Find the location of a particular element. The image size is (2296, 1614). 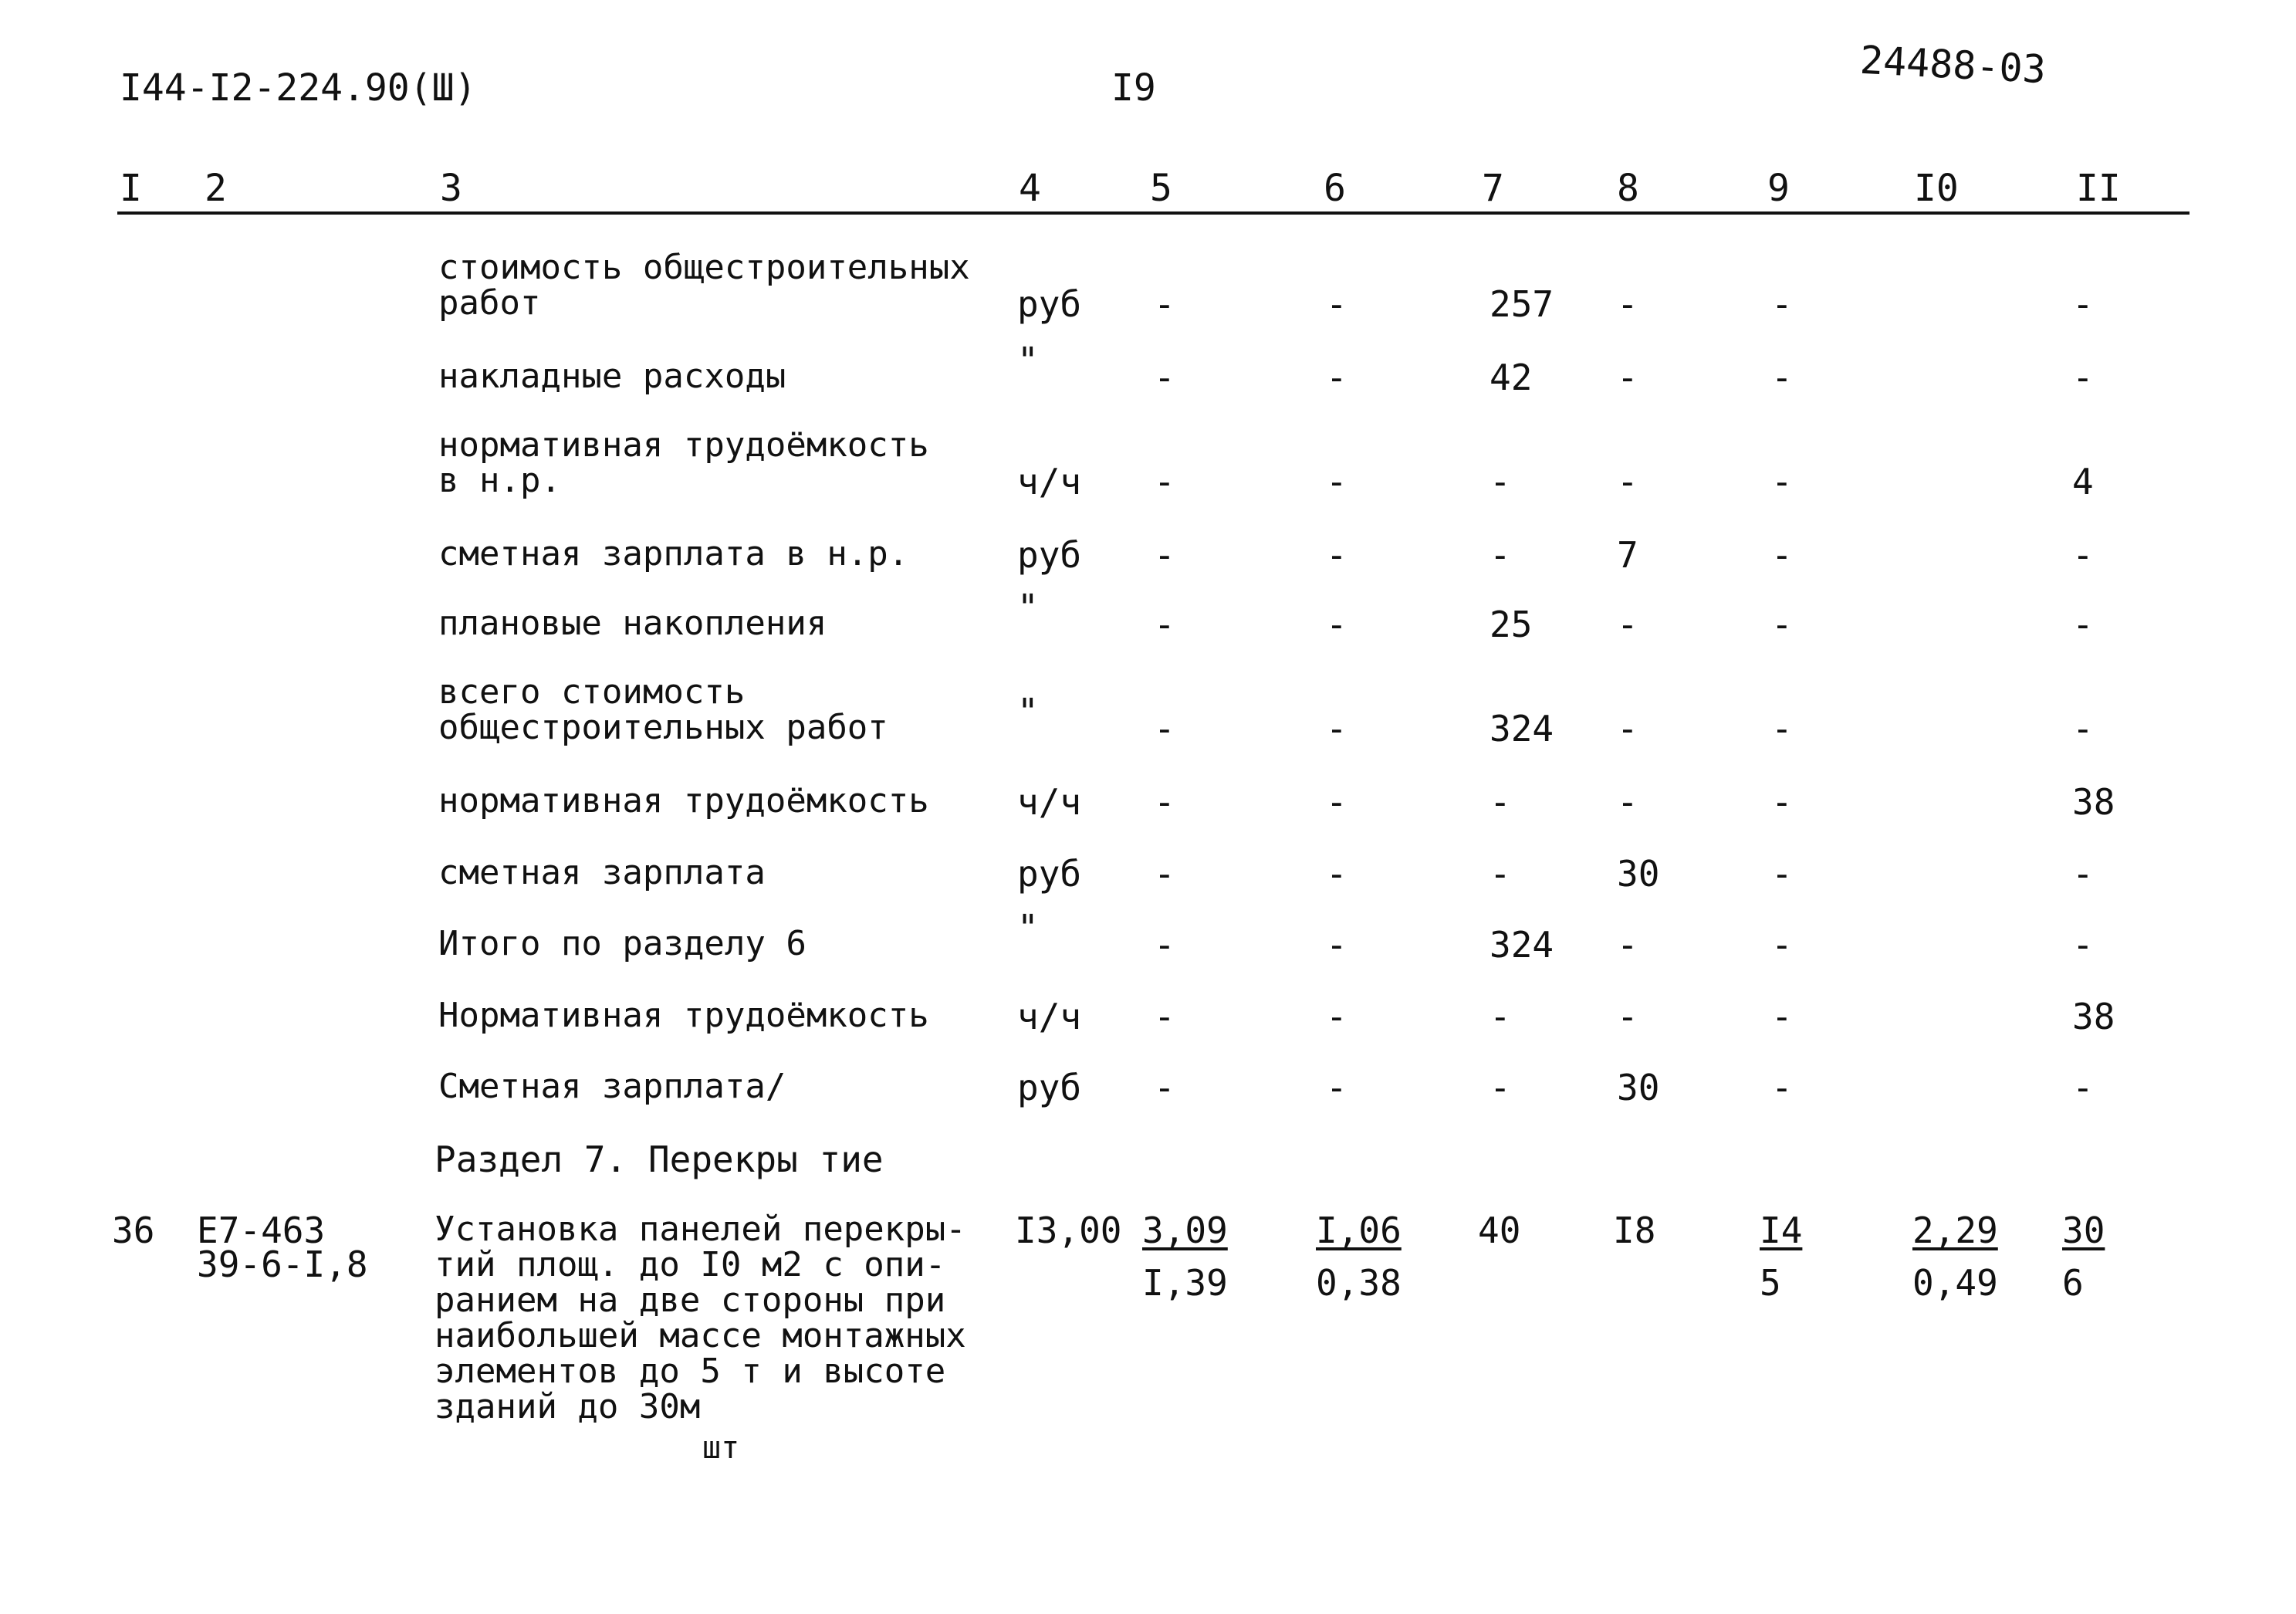

column-header-1: I is located at coordinates (131, 188).